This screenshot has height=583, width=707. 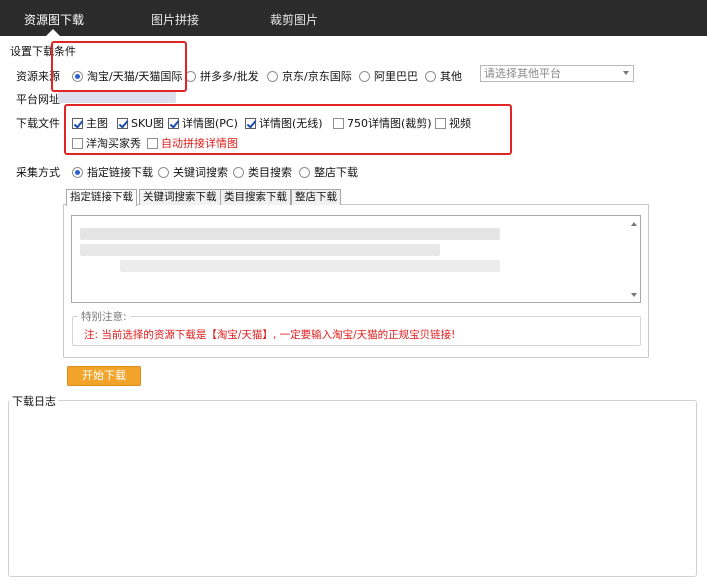 What do you see at coordinates (388, 76) in the screenshot?
I see `source-option-alibaba: 阿里巴巴` at bounding box center [388, 76].